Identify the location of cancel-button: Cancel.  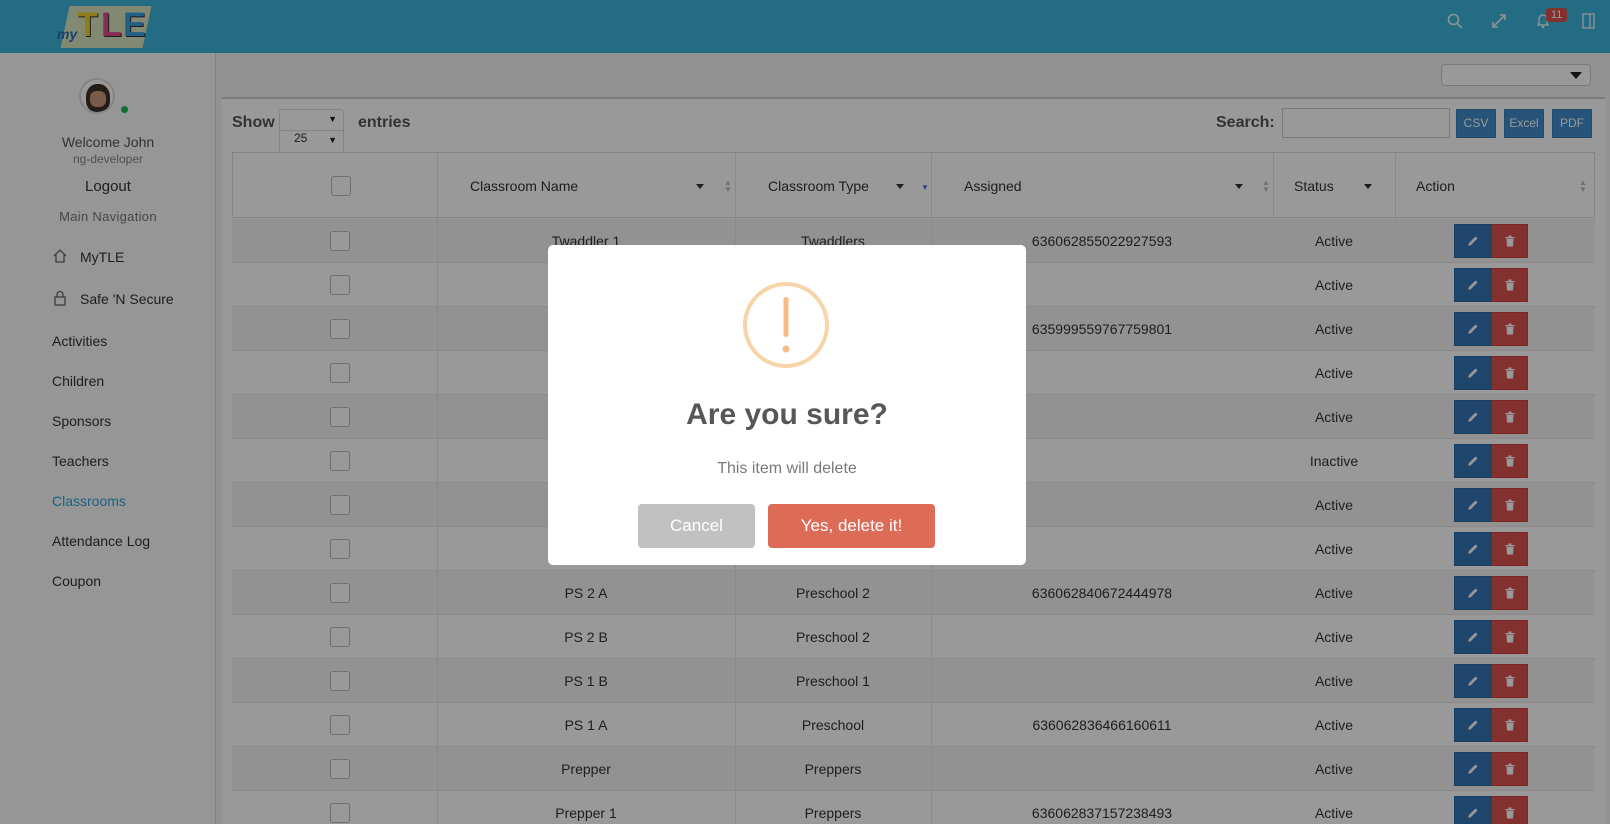
(696, 526).